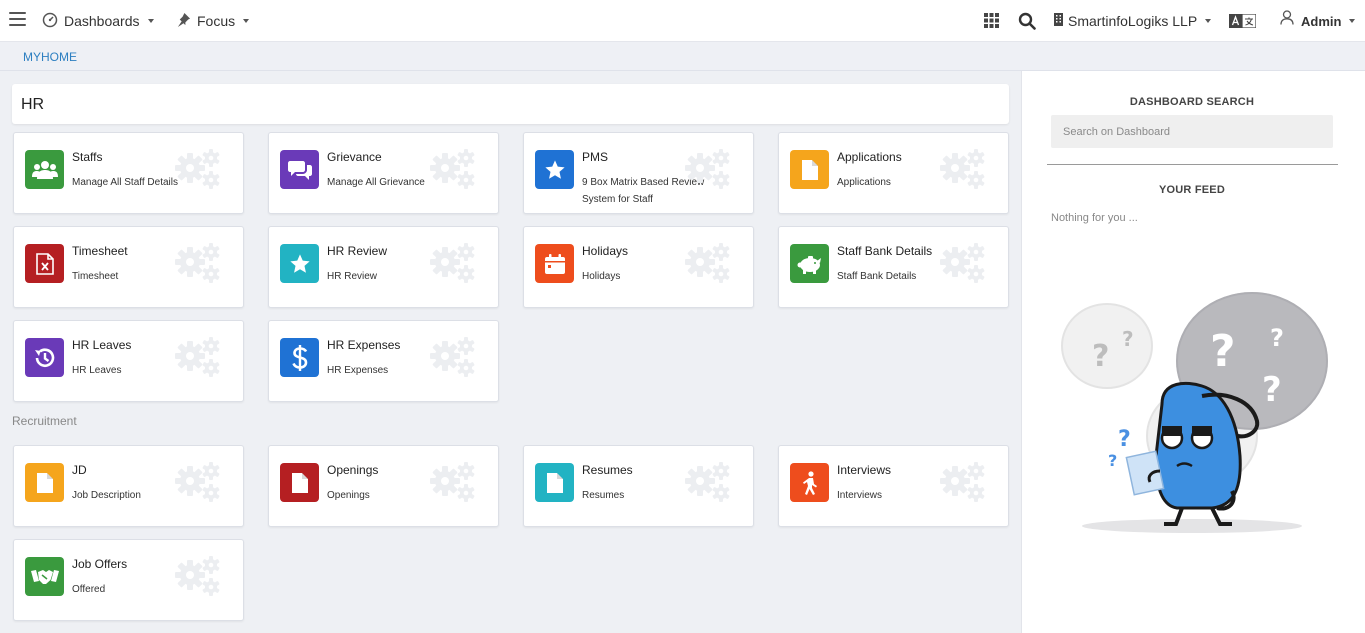 This screenshot has width=1365, height=633. I want to click on user-icon, so click(1287, 19).